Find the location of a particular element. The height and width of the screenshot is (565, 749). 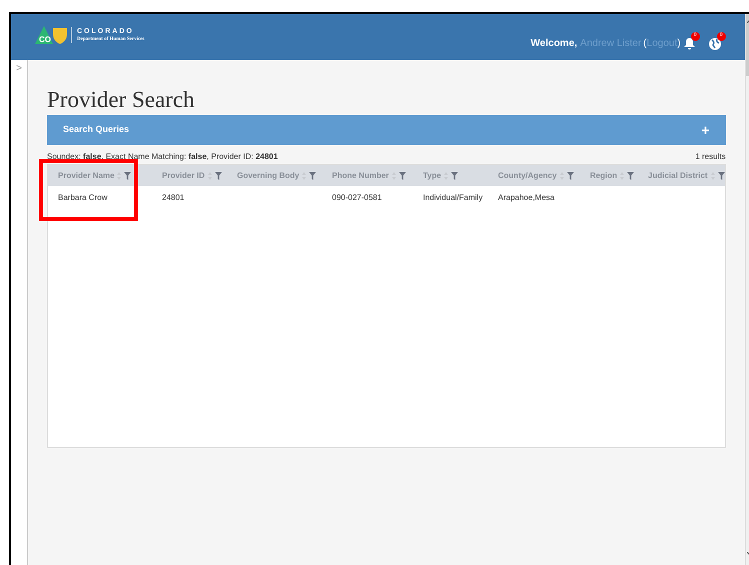

column-header: Provider ID is located at coordinates (183, 176).